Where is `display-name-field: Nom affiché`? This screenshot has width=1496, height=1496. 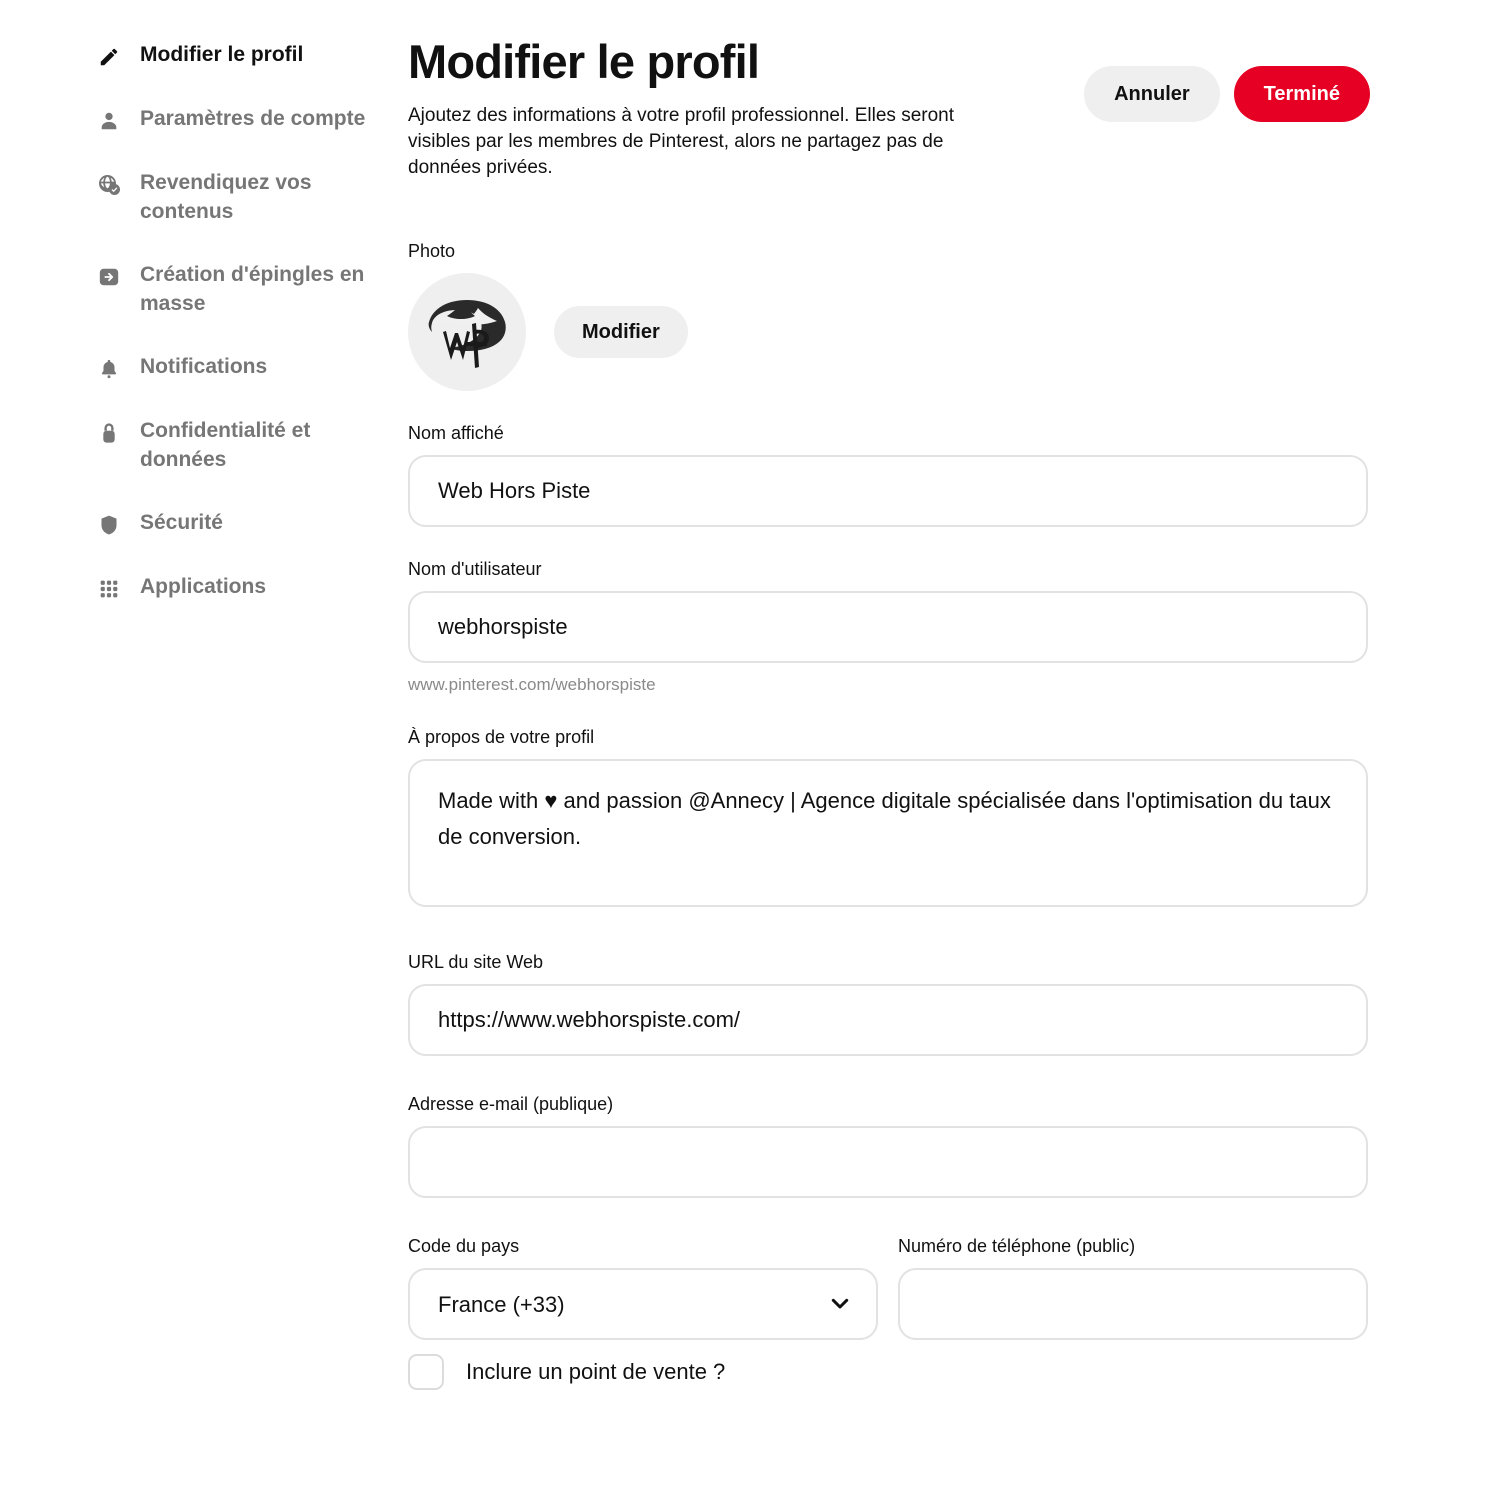
display-name-field: Nom affiché is located at coordinates (888, 474).